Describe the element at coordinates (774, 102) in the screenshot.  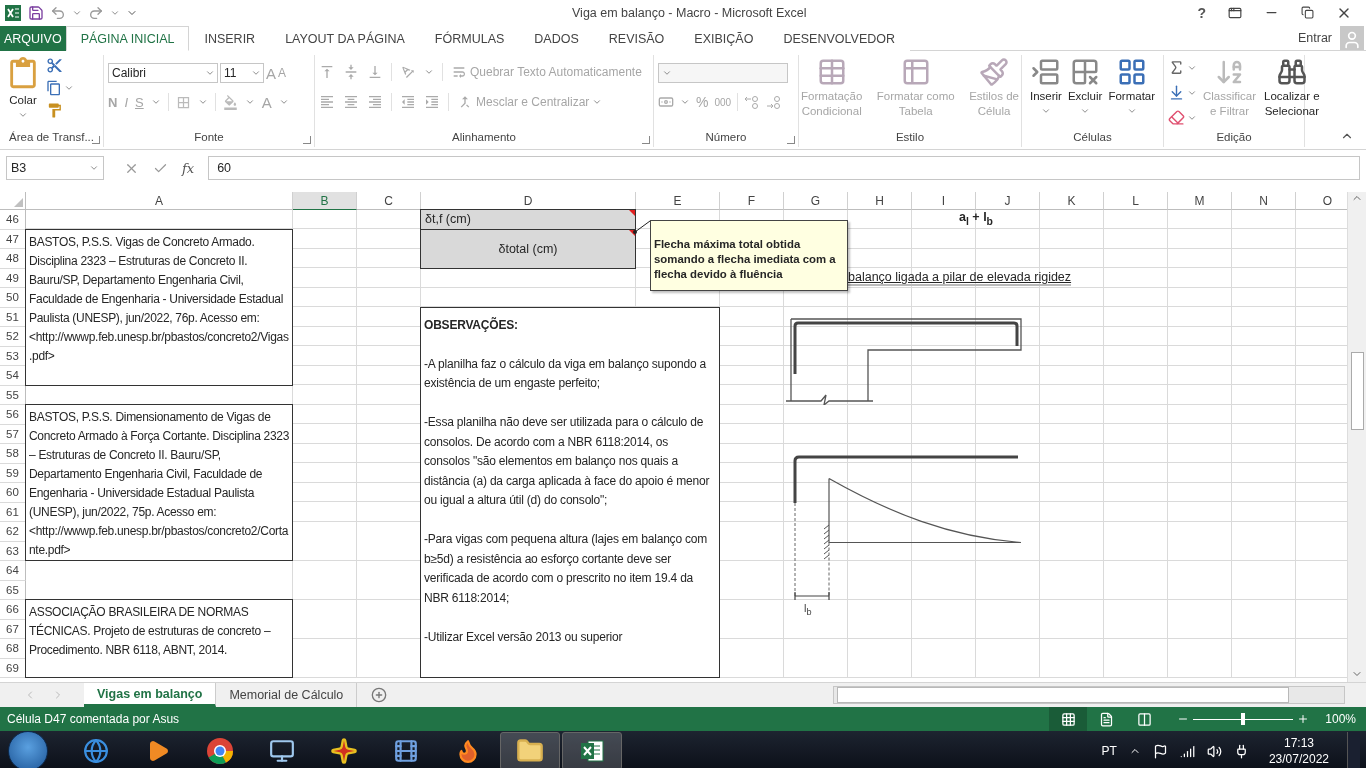
I see `decrease-decimal-icon` at that location.